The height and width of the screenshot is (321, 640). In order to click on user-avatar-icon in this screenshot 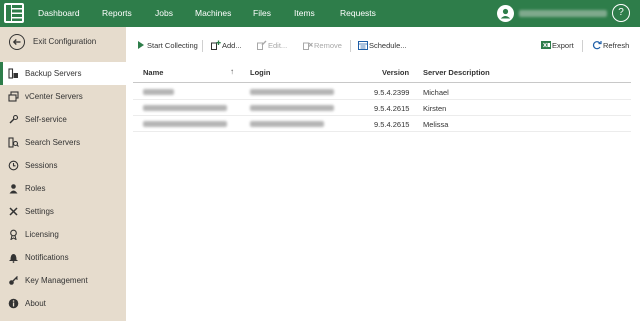, I will do `click(505, 13)`.